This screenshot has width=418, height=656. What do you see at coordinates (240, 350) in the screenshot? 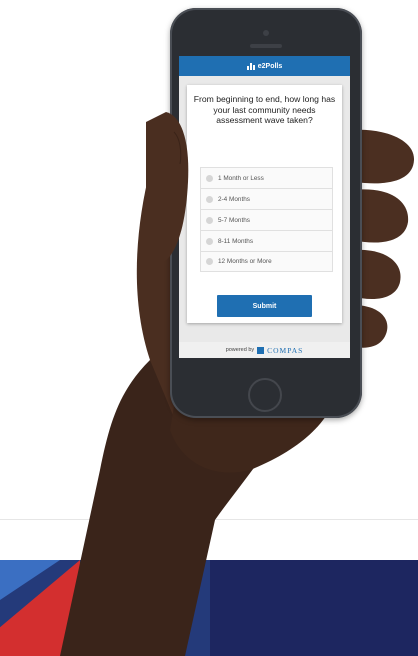
I see `powered-by-text: powered by` at bounding box center [240, 350].